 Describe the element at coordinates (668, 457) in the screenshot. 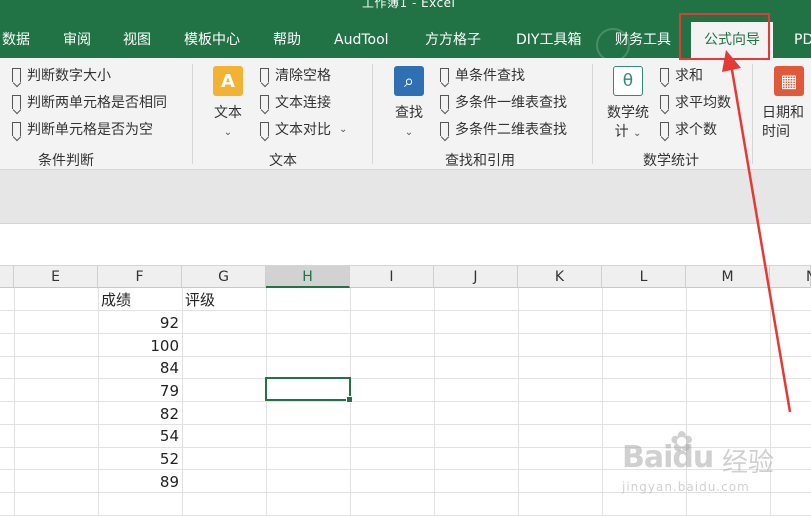

I see `watermark-brand: Baidu` at that location.